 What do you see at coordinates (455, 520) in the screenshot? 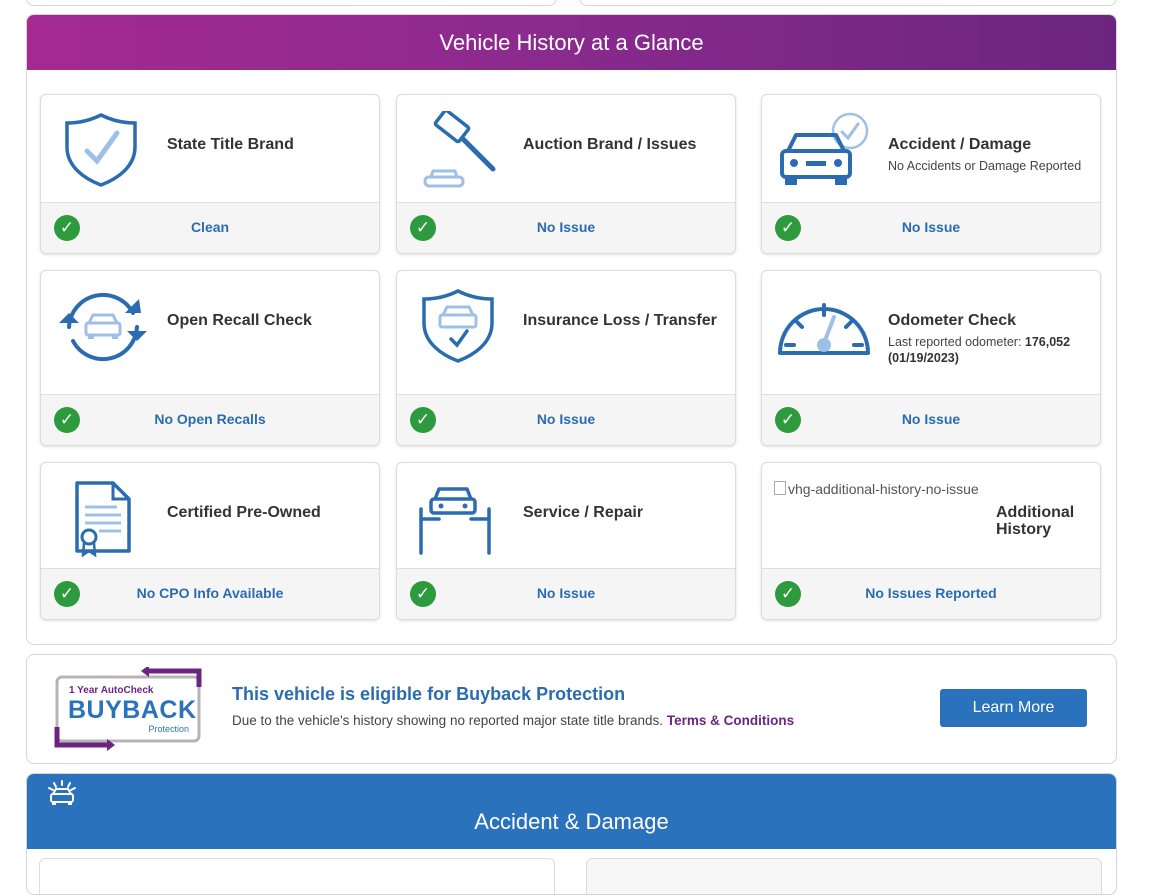
I see `car-lift-icon` at bounding box center [455, 520].